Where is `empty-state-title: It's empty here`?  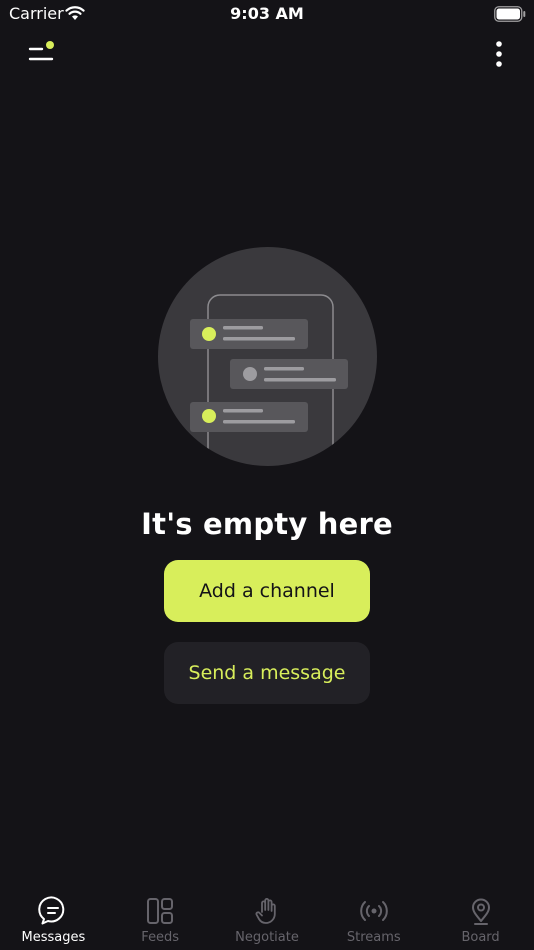 empty-state-title: It's empty here is located at coordinates (267, 524).